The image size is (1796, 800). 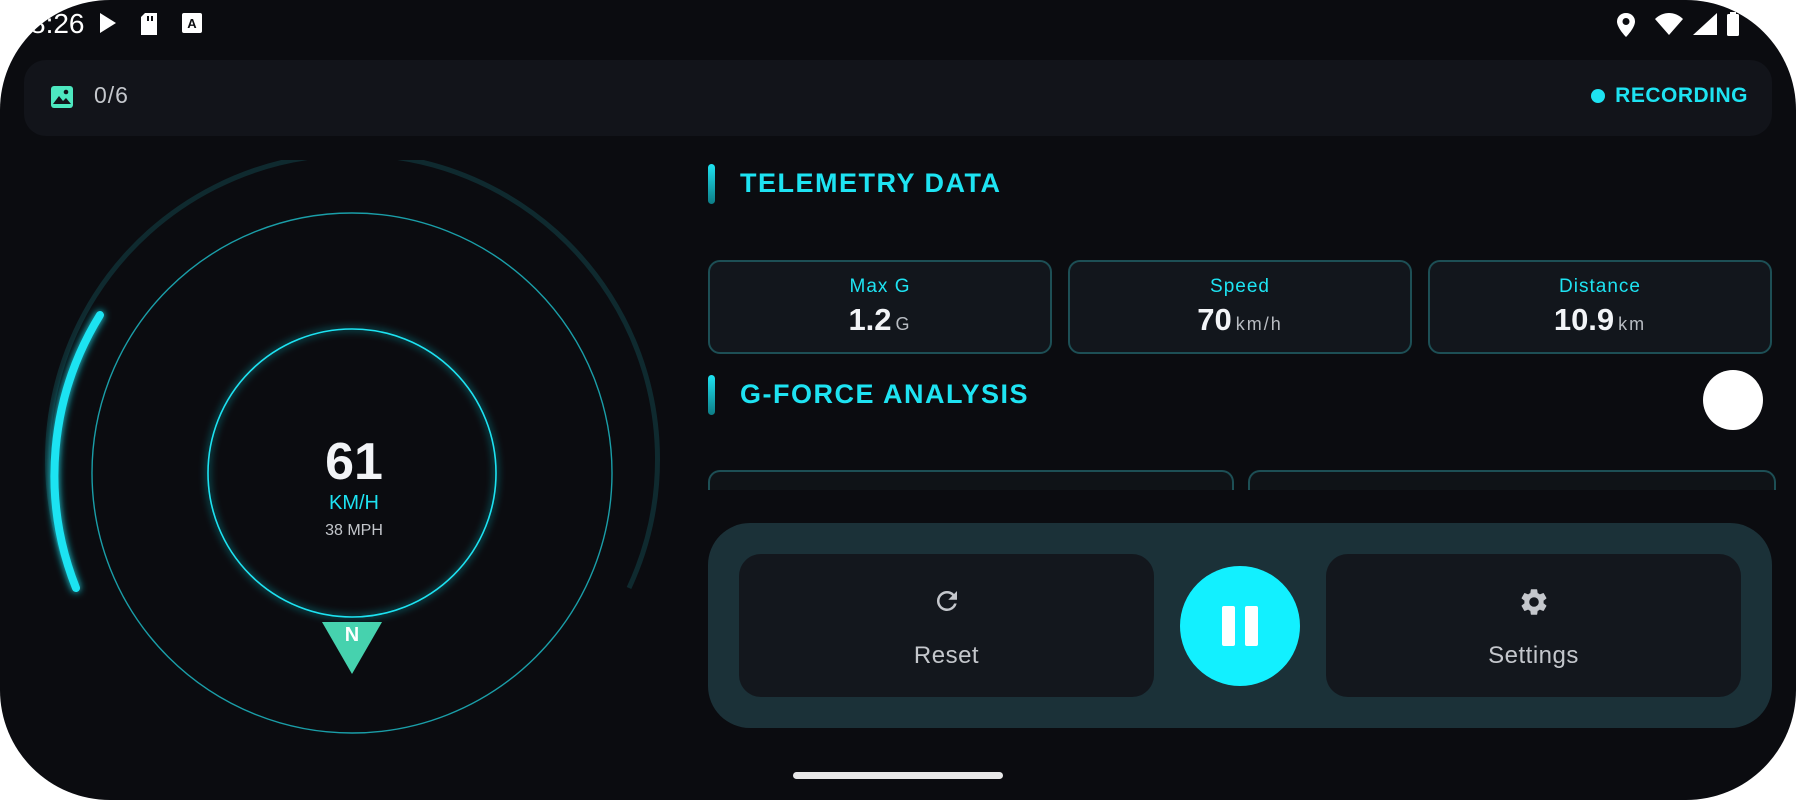 What do you see at coordinates (111, 95) in the screenshot?
I see `photo-count: 0/6` at bounding box center [111, 95].